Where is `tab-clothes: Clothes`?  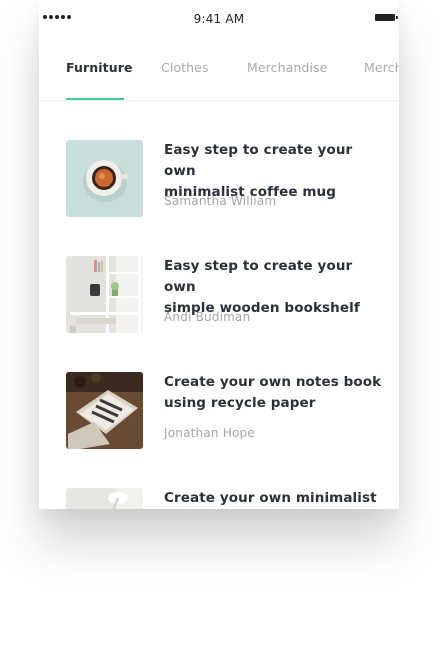
tab-clothes: Clothes is located at coordinates (185, 67).